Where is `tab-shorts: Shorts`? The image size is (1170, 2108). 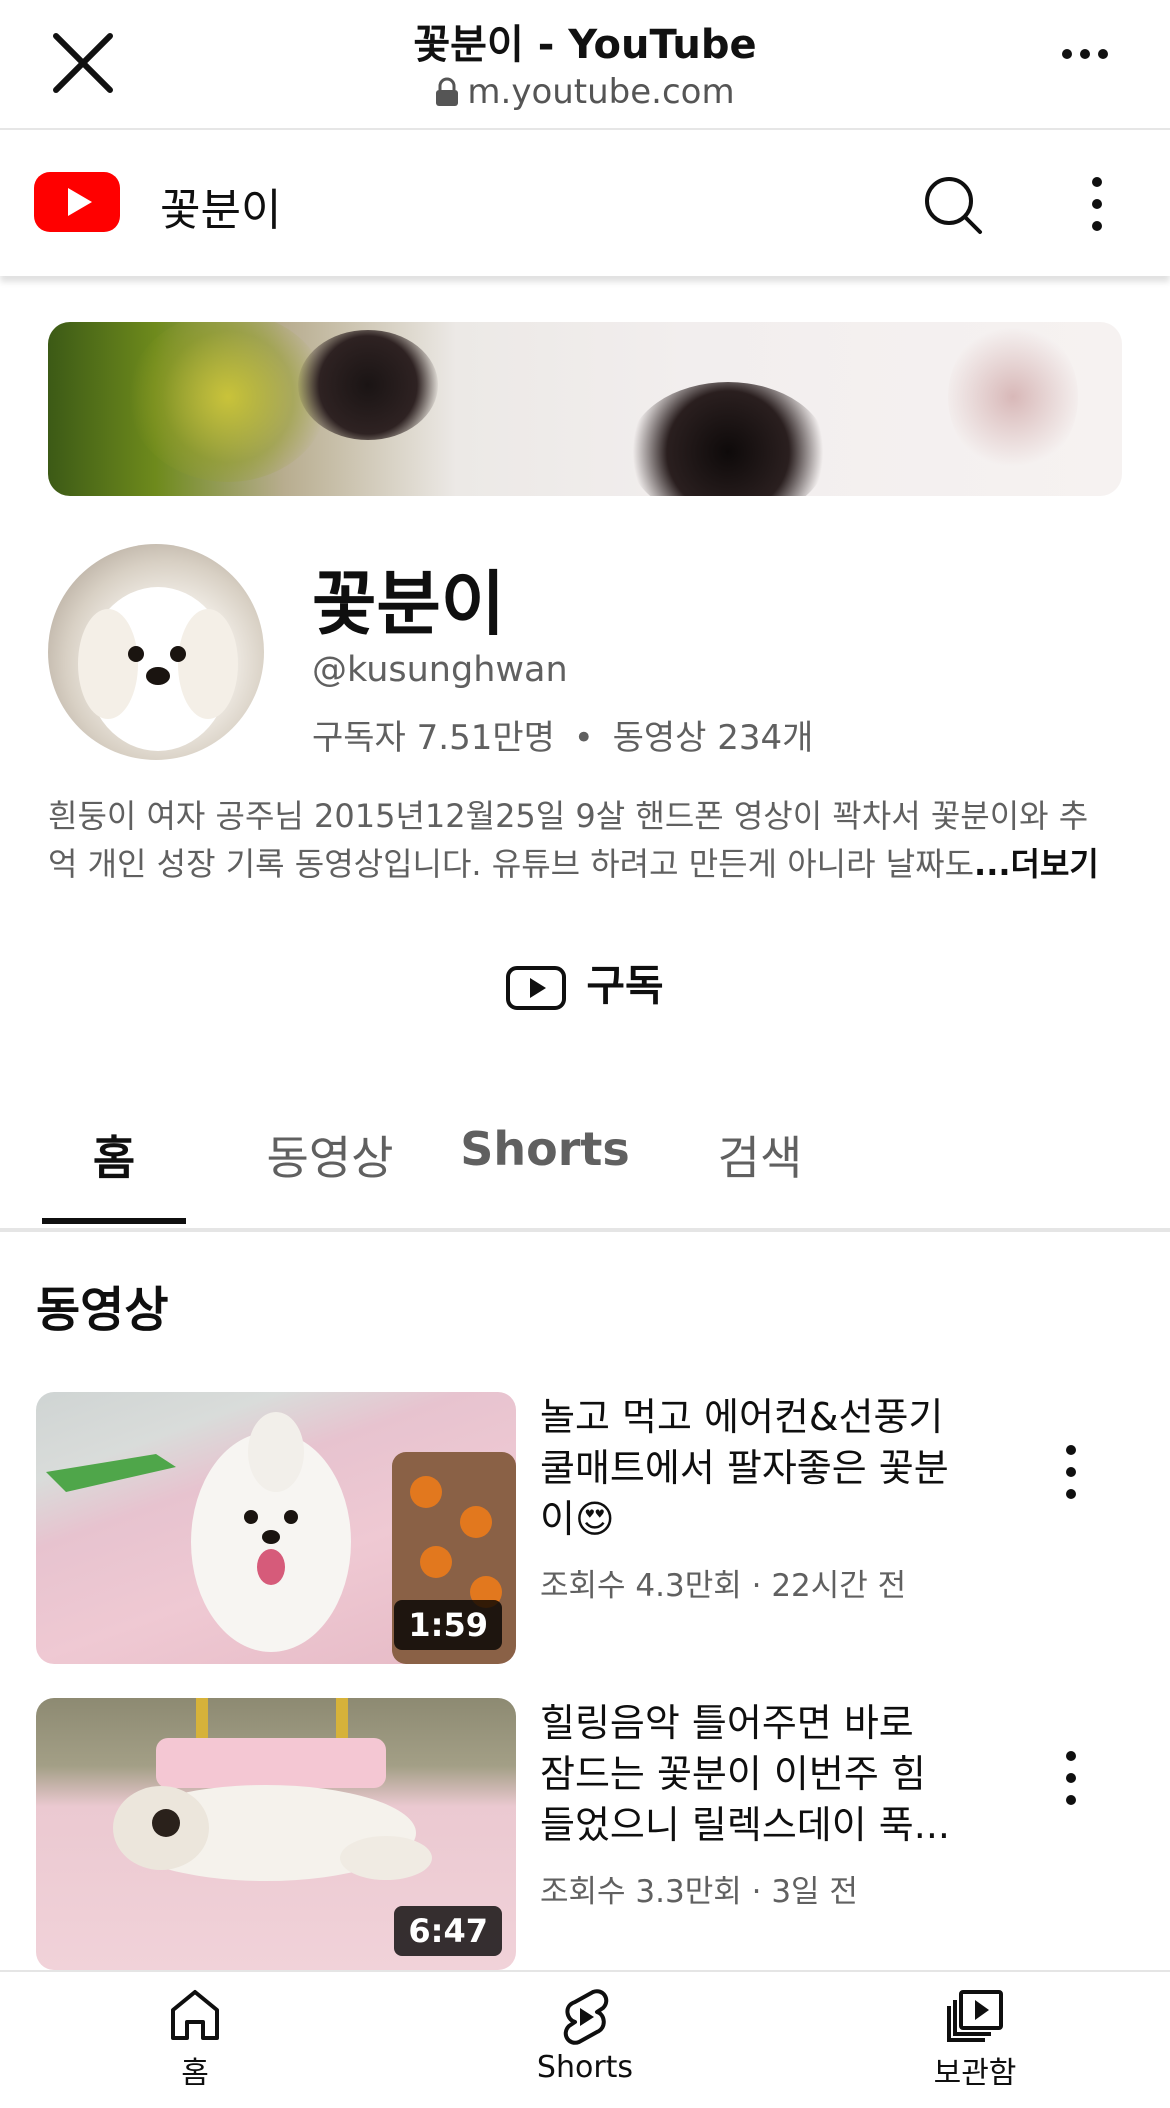
tab-shorts: Shorts is located at coordinates (545, 1149).